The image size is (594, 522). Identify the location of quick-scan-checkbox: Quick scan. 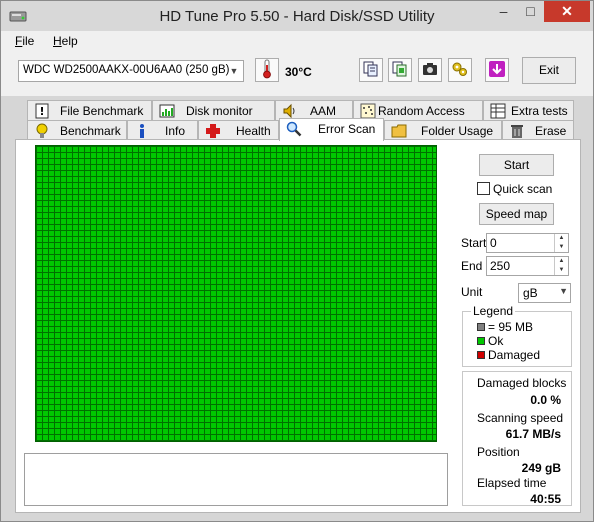
(514, 189).